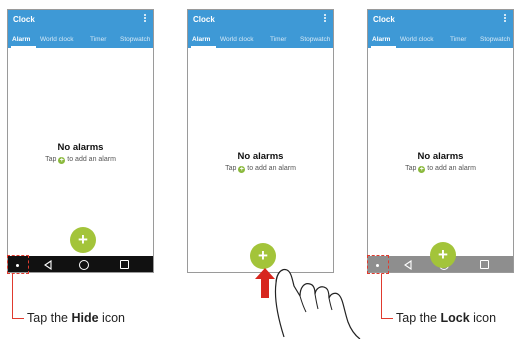 The image size is (520, 339). What do you see at coordinates (455, 318) in the screenshot?
I see `caption-keyword: Lock` at bounding box center [455, 318].